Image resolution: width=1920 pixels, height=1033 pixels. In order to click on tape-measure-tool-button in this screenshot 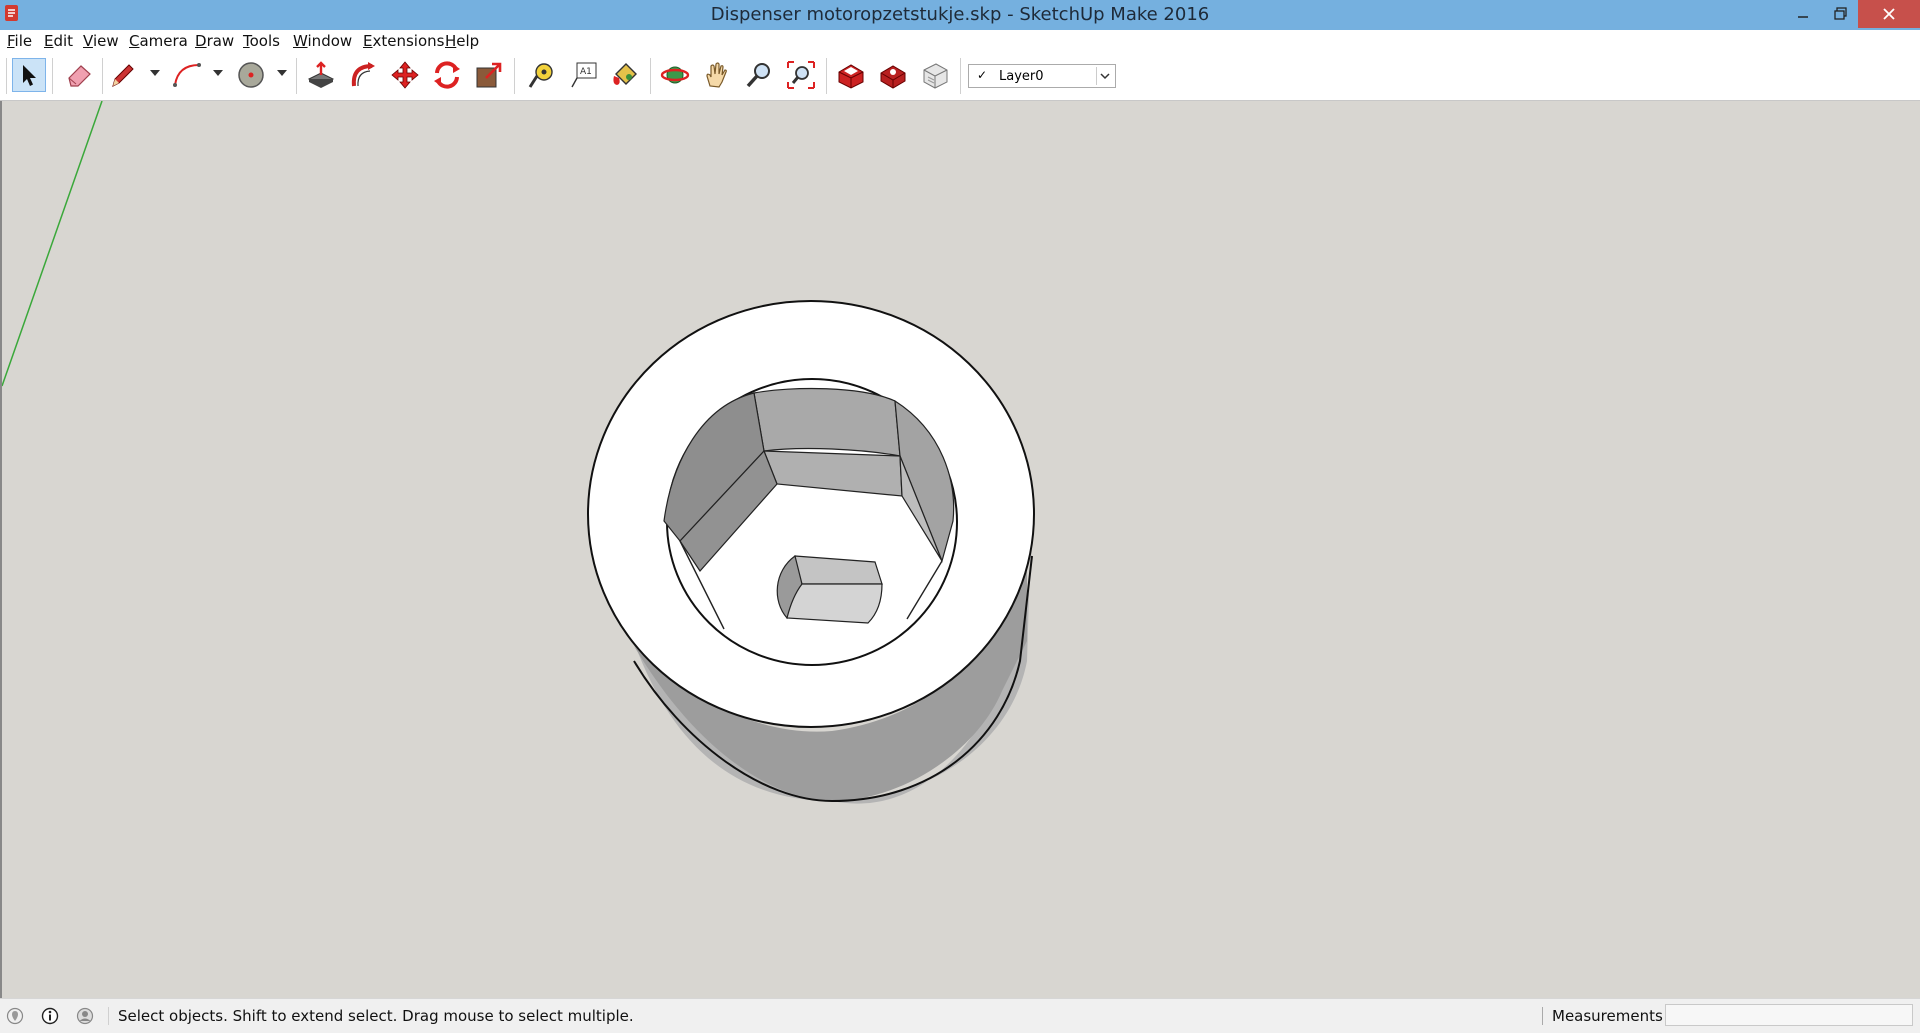, I will do `click(541, 75)`.